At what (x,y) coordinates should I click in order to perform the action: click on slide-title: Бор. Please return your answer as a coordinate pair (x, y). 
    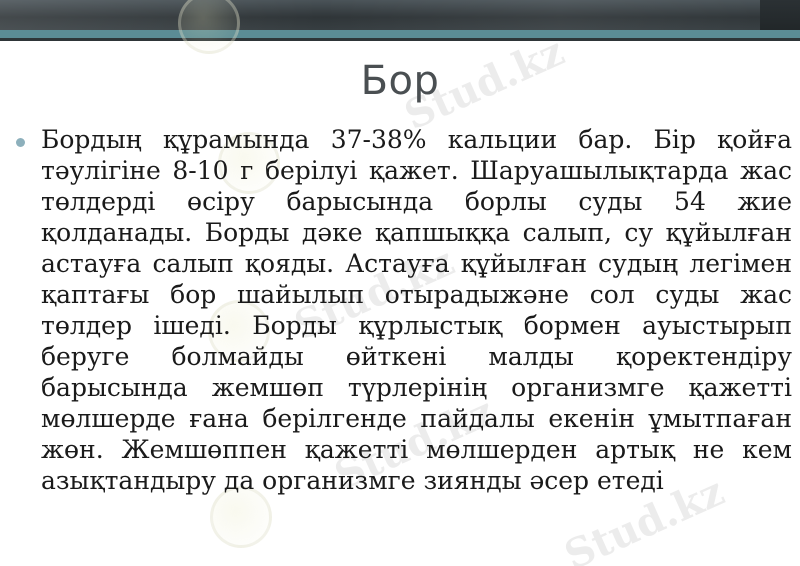
    Looking at the image, I should click on (400, 81).